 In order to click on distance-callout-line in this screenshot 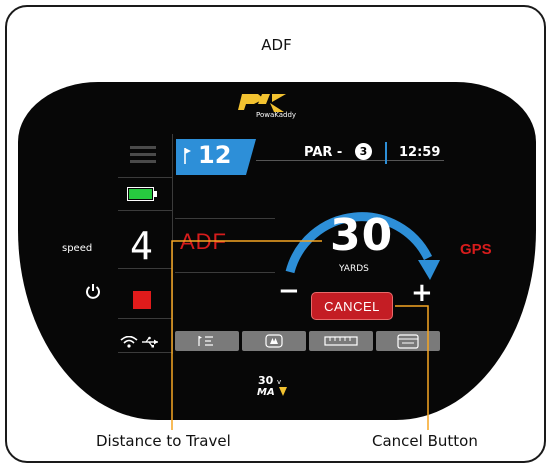, I will do `click(246, 335)`.